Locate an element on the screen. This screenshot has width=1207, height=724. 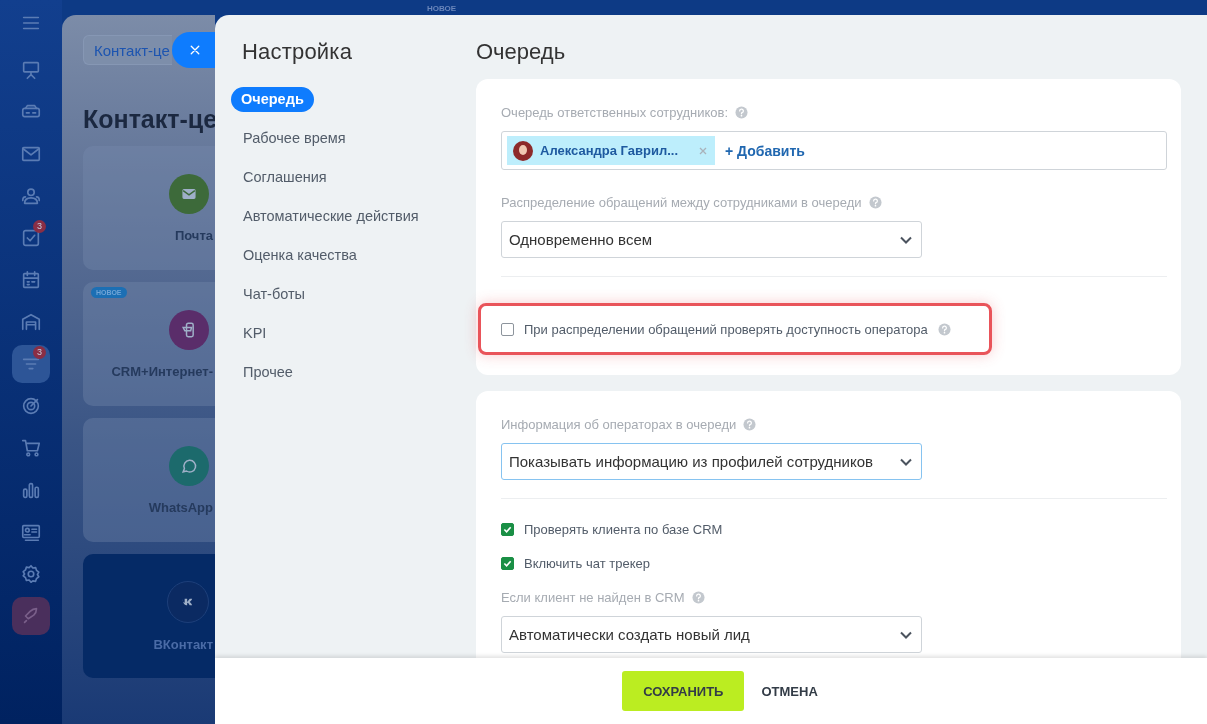
task-checkbox-icon is located at coordinates (31, 238).